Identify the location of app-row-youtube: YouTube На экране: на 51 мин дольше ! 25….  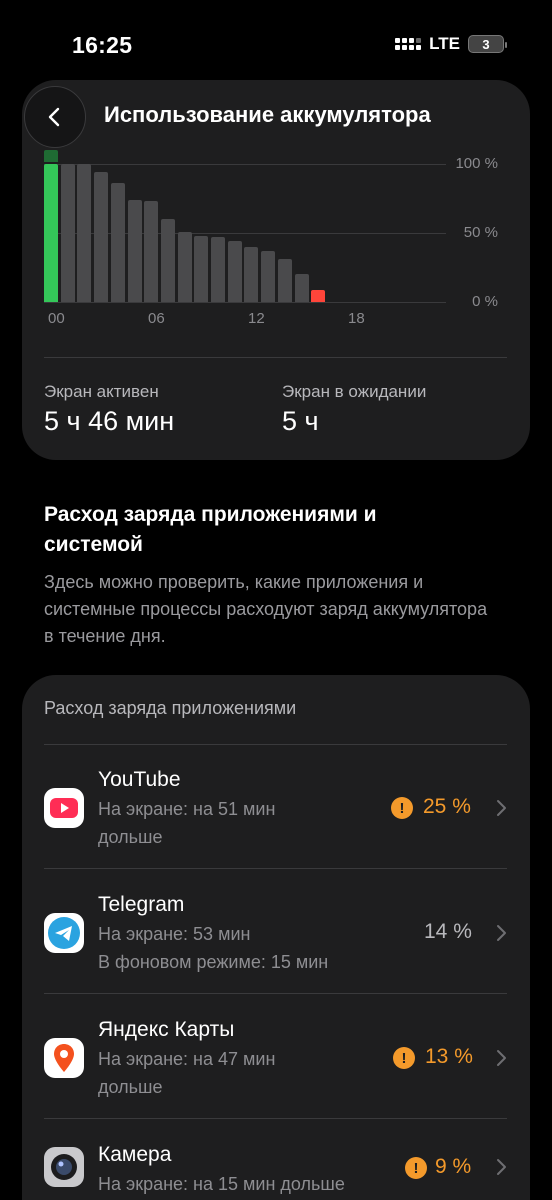
(276, 814).